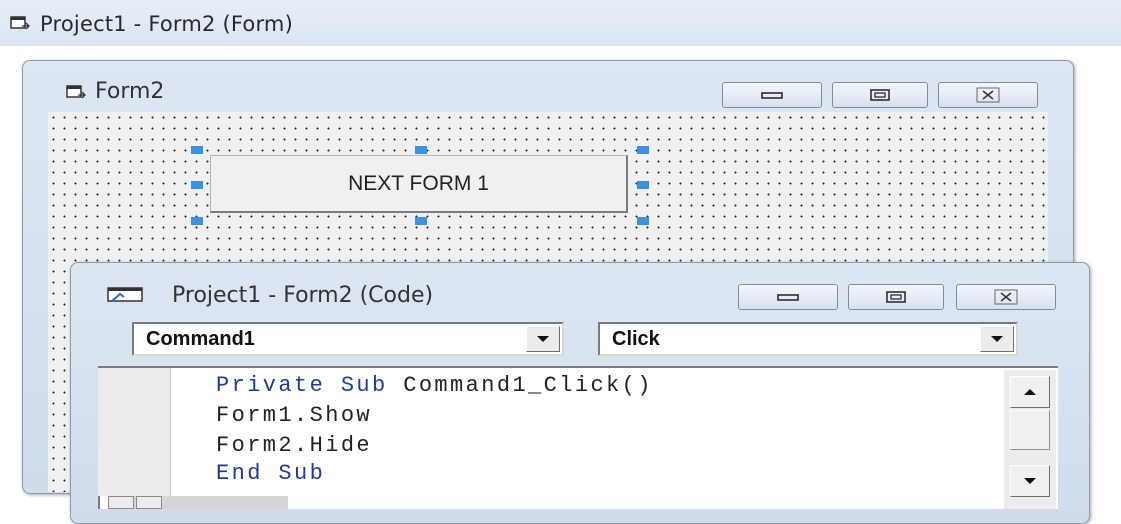  What do you see at coordinates (134, 432) in the screenshot?
I see `code-margin` at bounding box center [134, 432].